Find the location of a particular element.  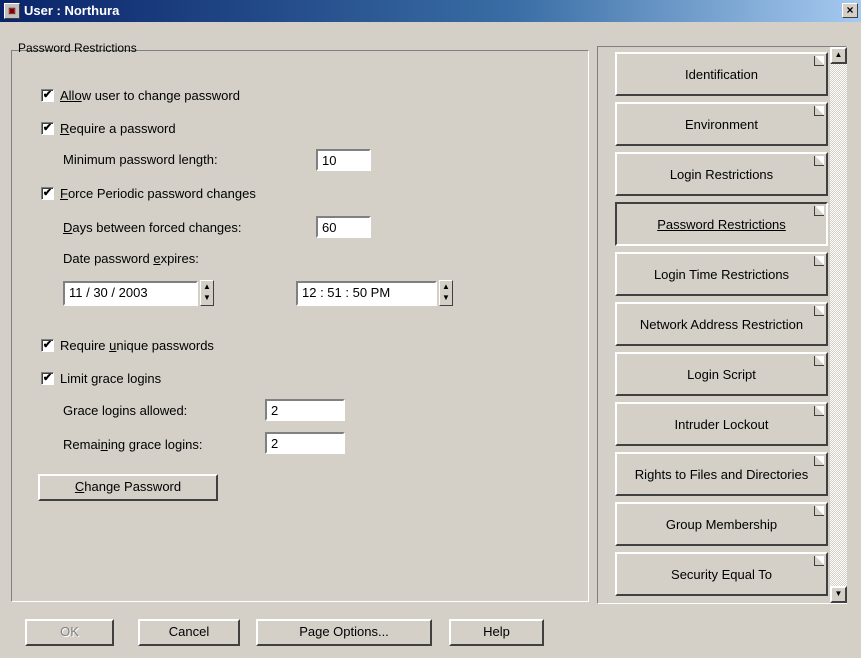

close-button: × is located at coordinates (850, 10).